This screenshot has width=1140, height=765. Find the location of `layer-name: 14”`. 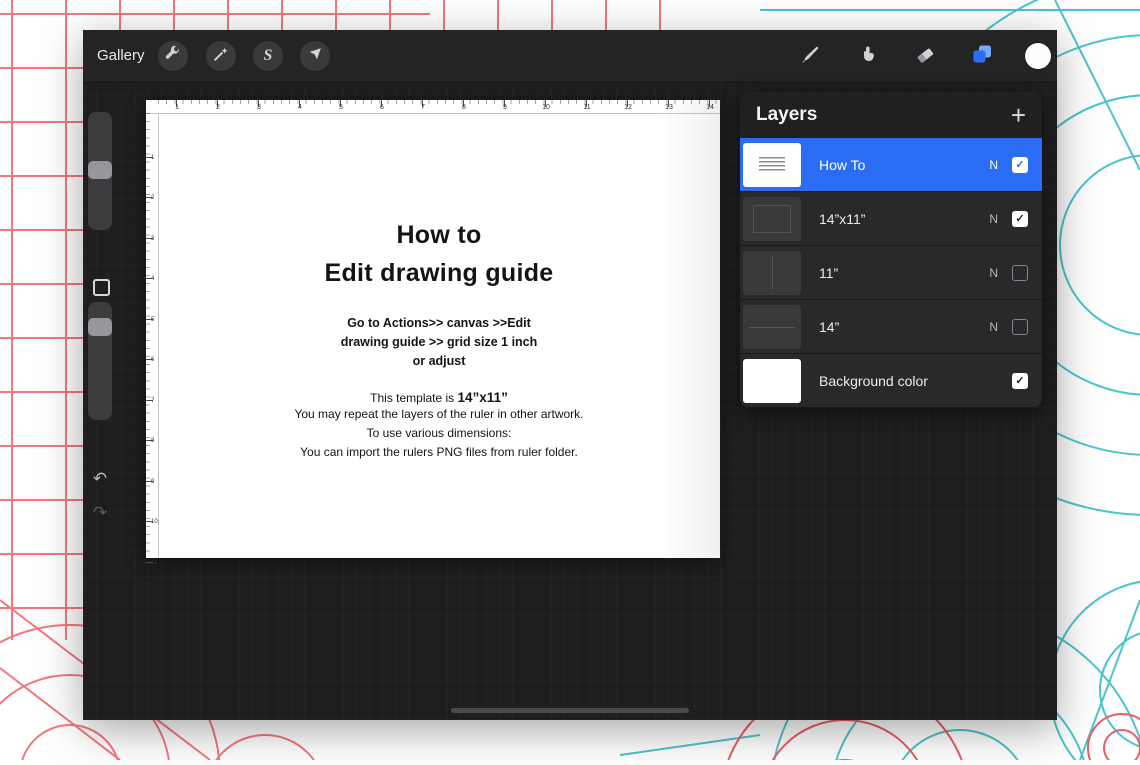

layer-name: 14” is located at coordinates (829, 326).